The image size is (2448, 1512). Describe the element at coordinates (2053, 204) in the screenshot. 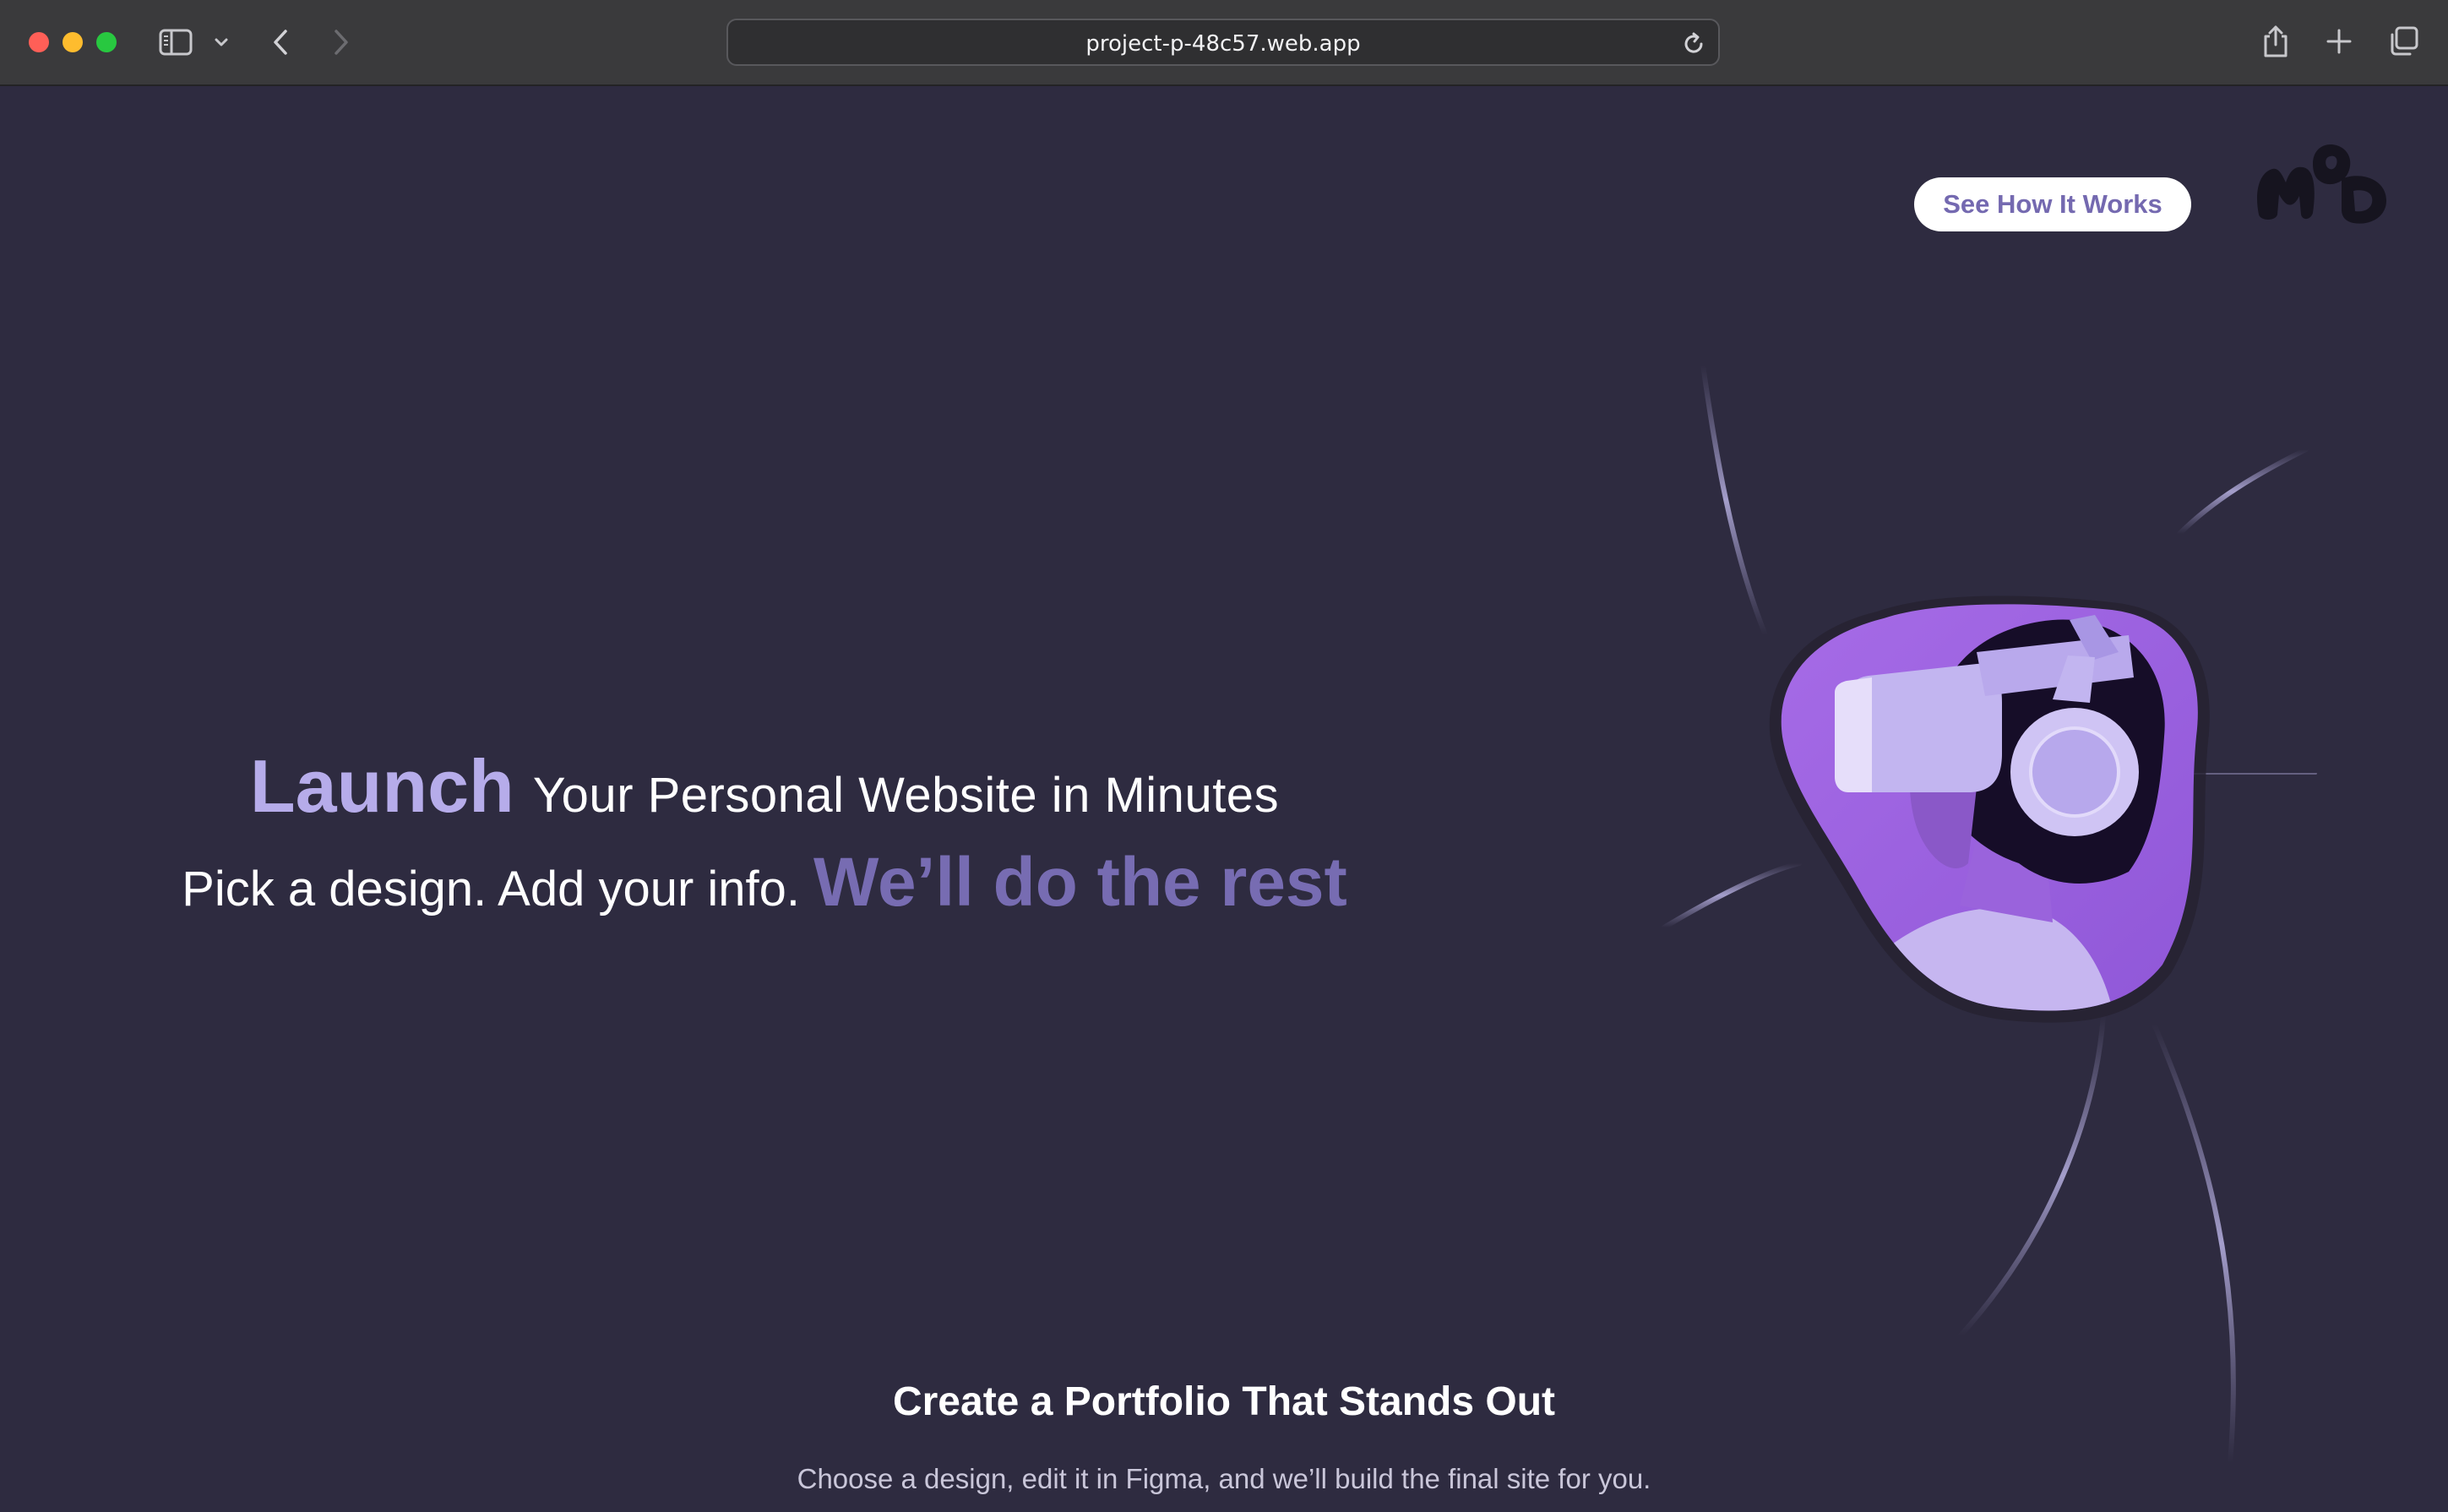

I see `see-how-it-works-button: See How It Works` at that location.